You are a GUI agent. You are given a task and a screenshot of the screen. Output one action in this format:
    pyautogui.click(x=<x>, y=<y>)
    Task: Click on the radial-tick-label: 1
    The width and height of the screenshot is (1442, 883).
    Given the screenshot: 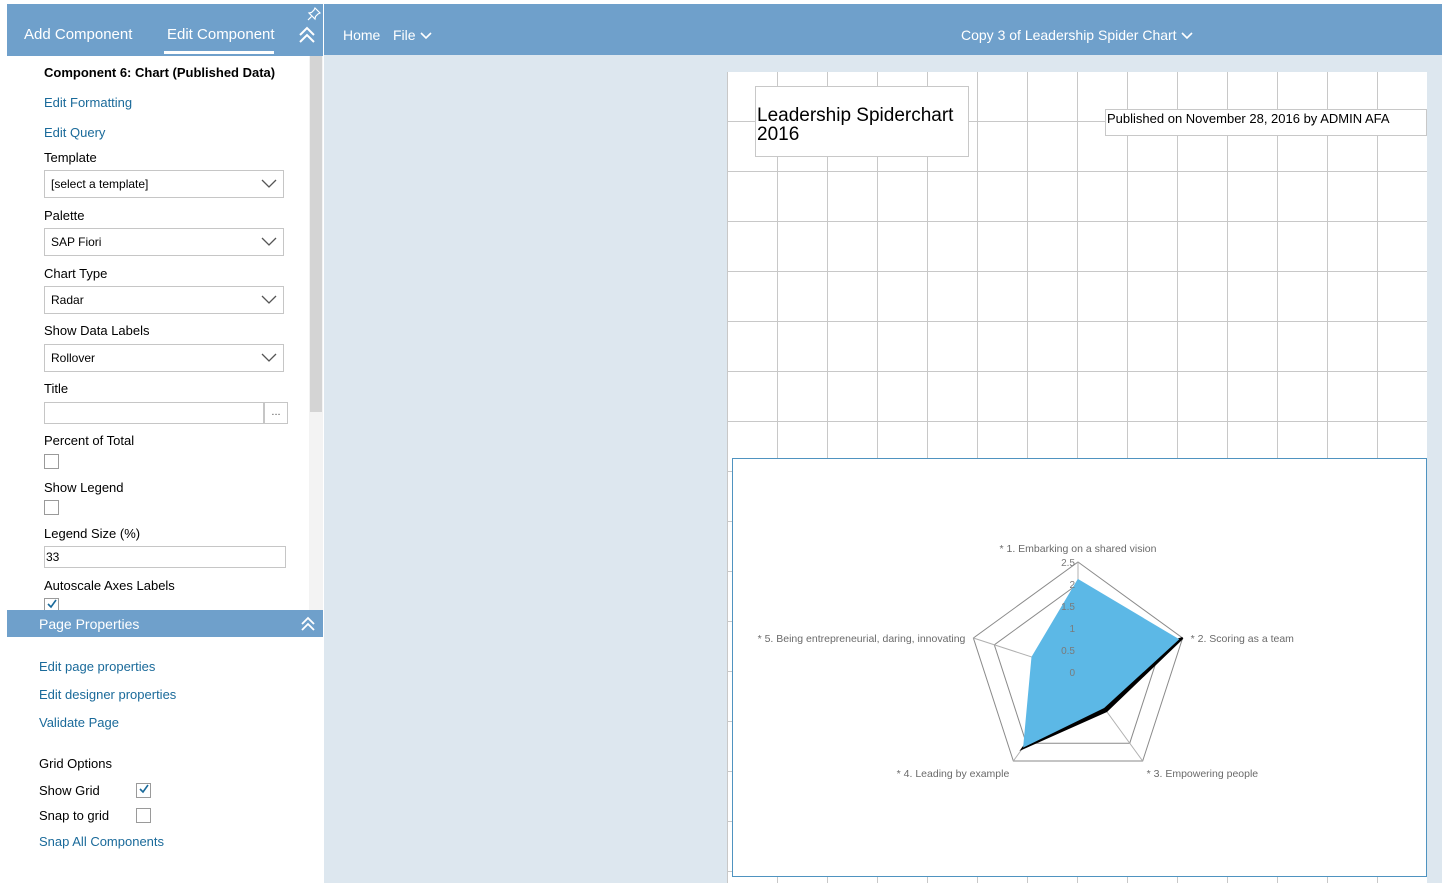 What is the action you would take?
    pyautogui.click(x=1072, y=629)
    